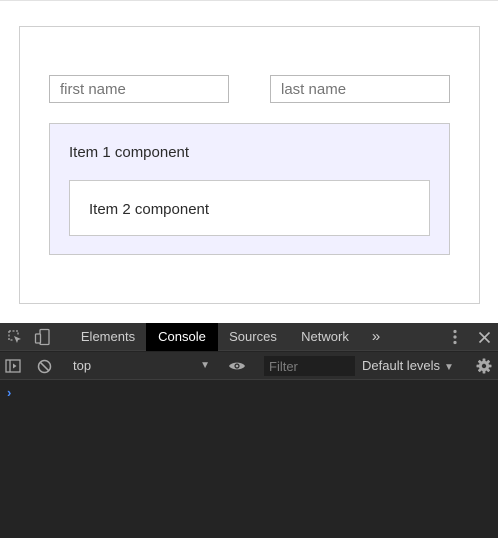 The image size is (498, 538). I want to click on item2-label: Item 2 component, so click(149, 209).